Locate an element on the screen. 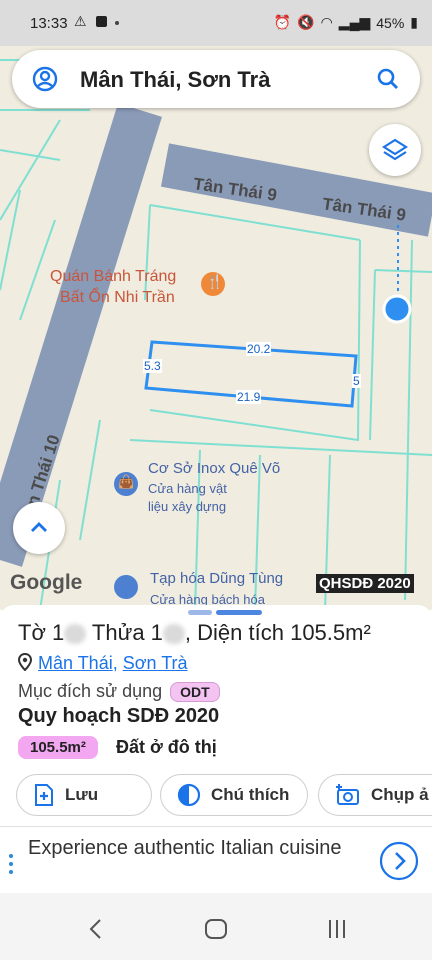 This screenshot has height=960, width=432. dot-icon is located at coordinates (117, 23).